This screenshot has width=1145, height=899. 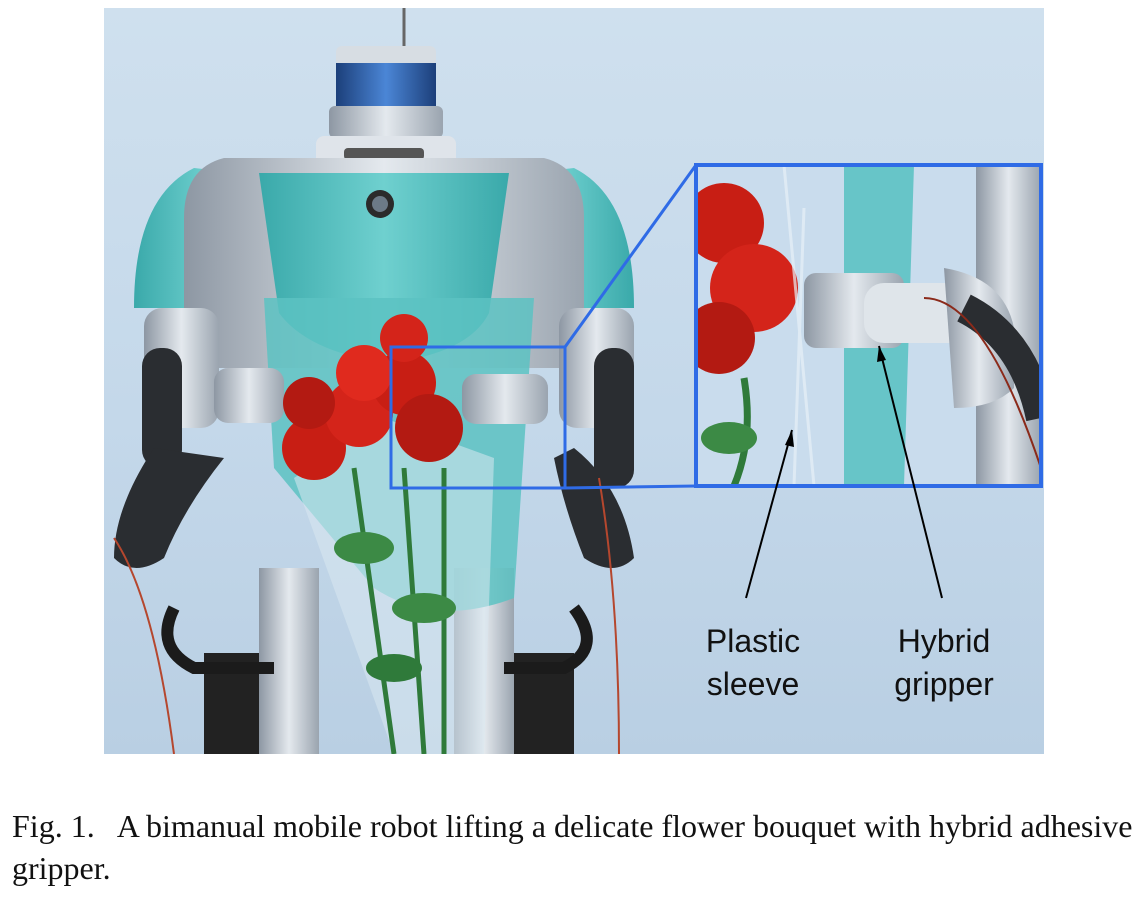 I want to click on plastic-sleeve-label: Plastic sleeve, so click(x=753, y=662).